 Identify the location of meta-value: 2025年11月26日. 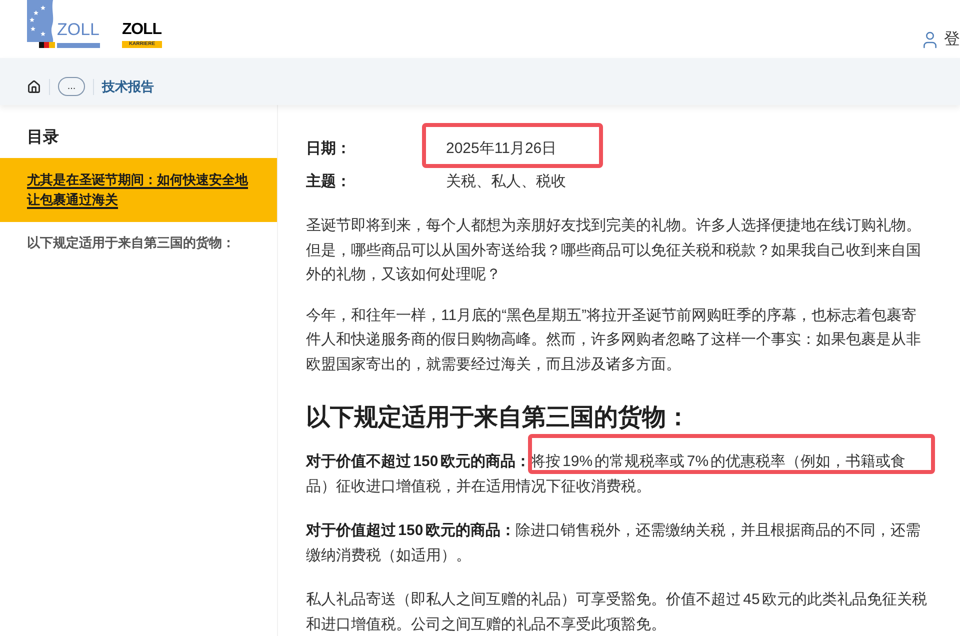
(501, 148).